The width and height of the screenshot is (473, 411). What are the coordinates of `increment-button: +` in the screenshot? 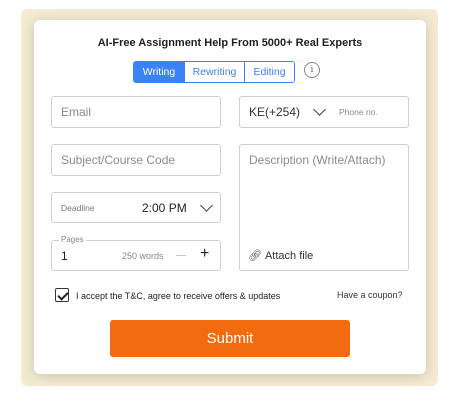 It's located at (204, 254).